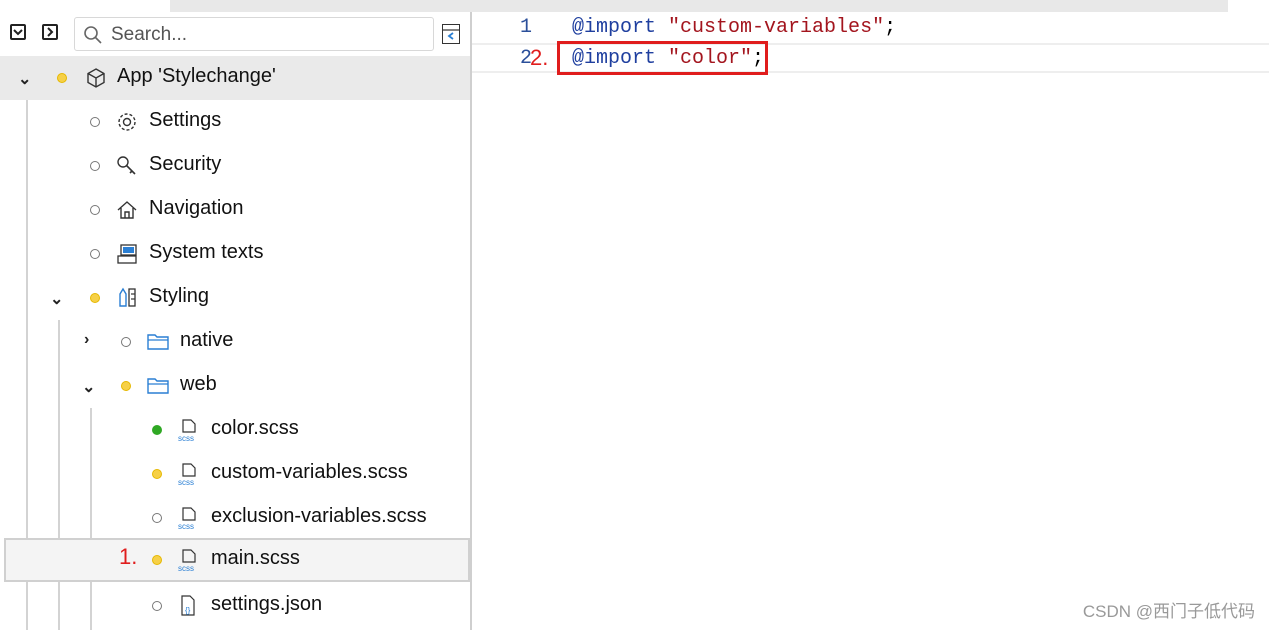 The image size is (1269, 630). I want to click on gear-icon, so click(127, 122).